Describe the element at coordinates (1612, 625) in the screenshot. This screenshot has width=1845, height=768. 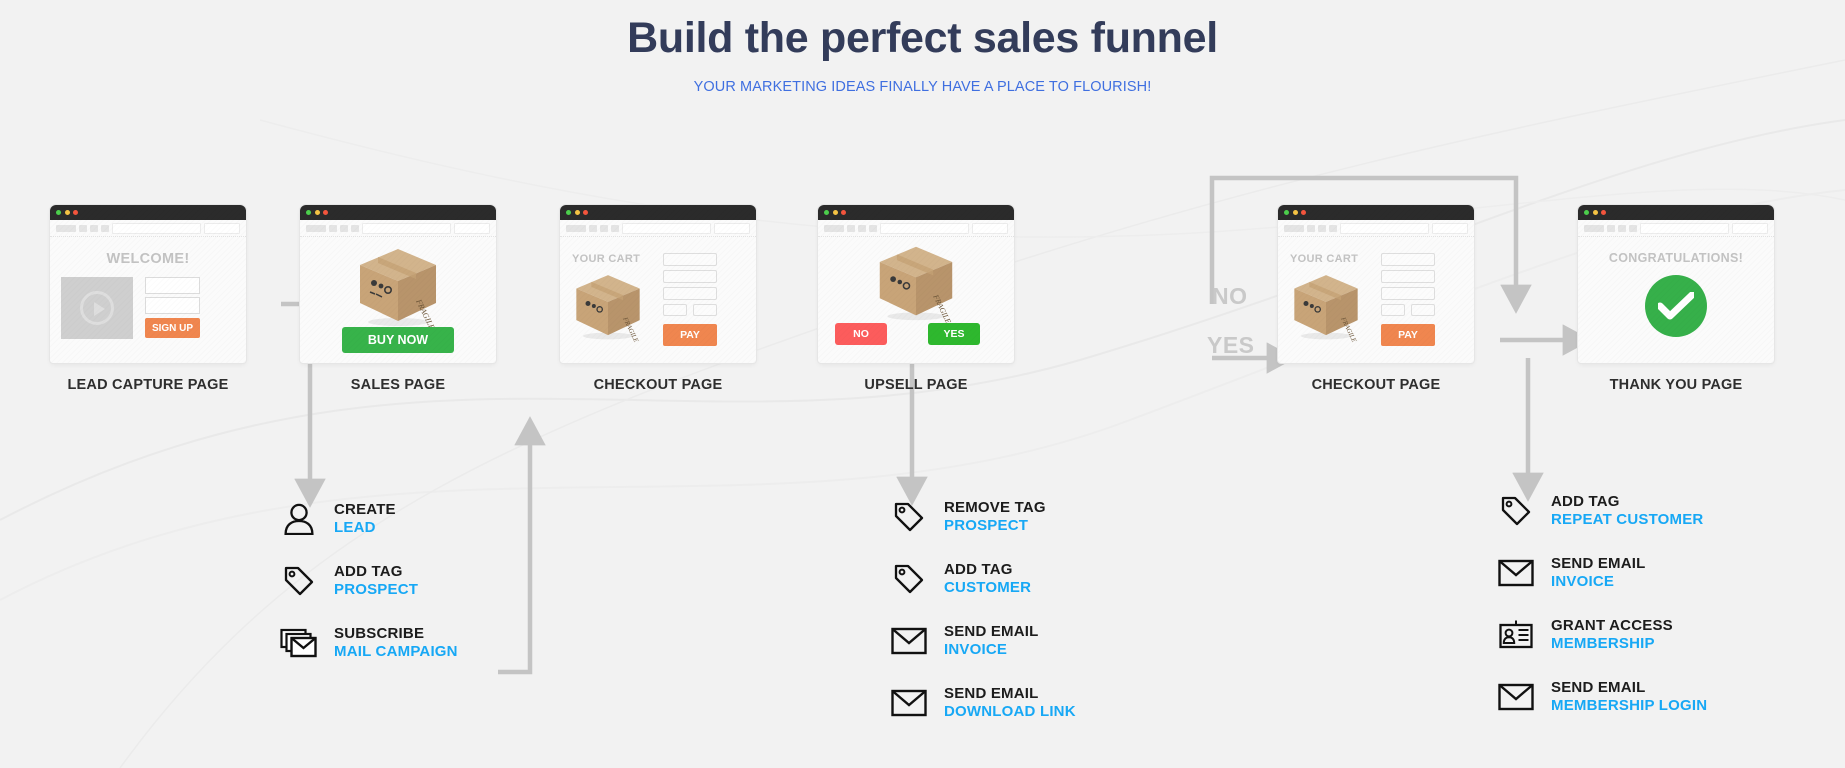
I see `action-label: GRANT ACCESS` at that location.